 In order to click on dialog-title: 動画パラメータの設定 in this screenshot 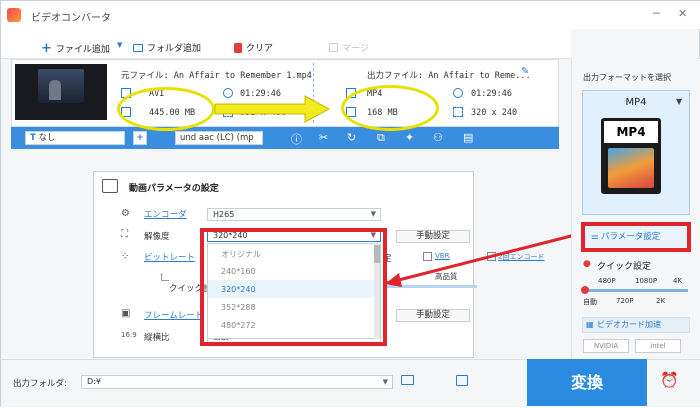, I will do `click(174, 189)`.